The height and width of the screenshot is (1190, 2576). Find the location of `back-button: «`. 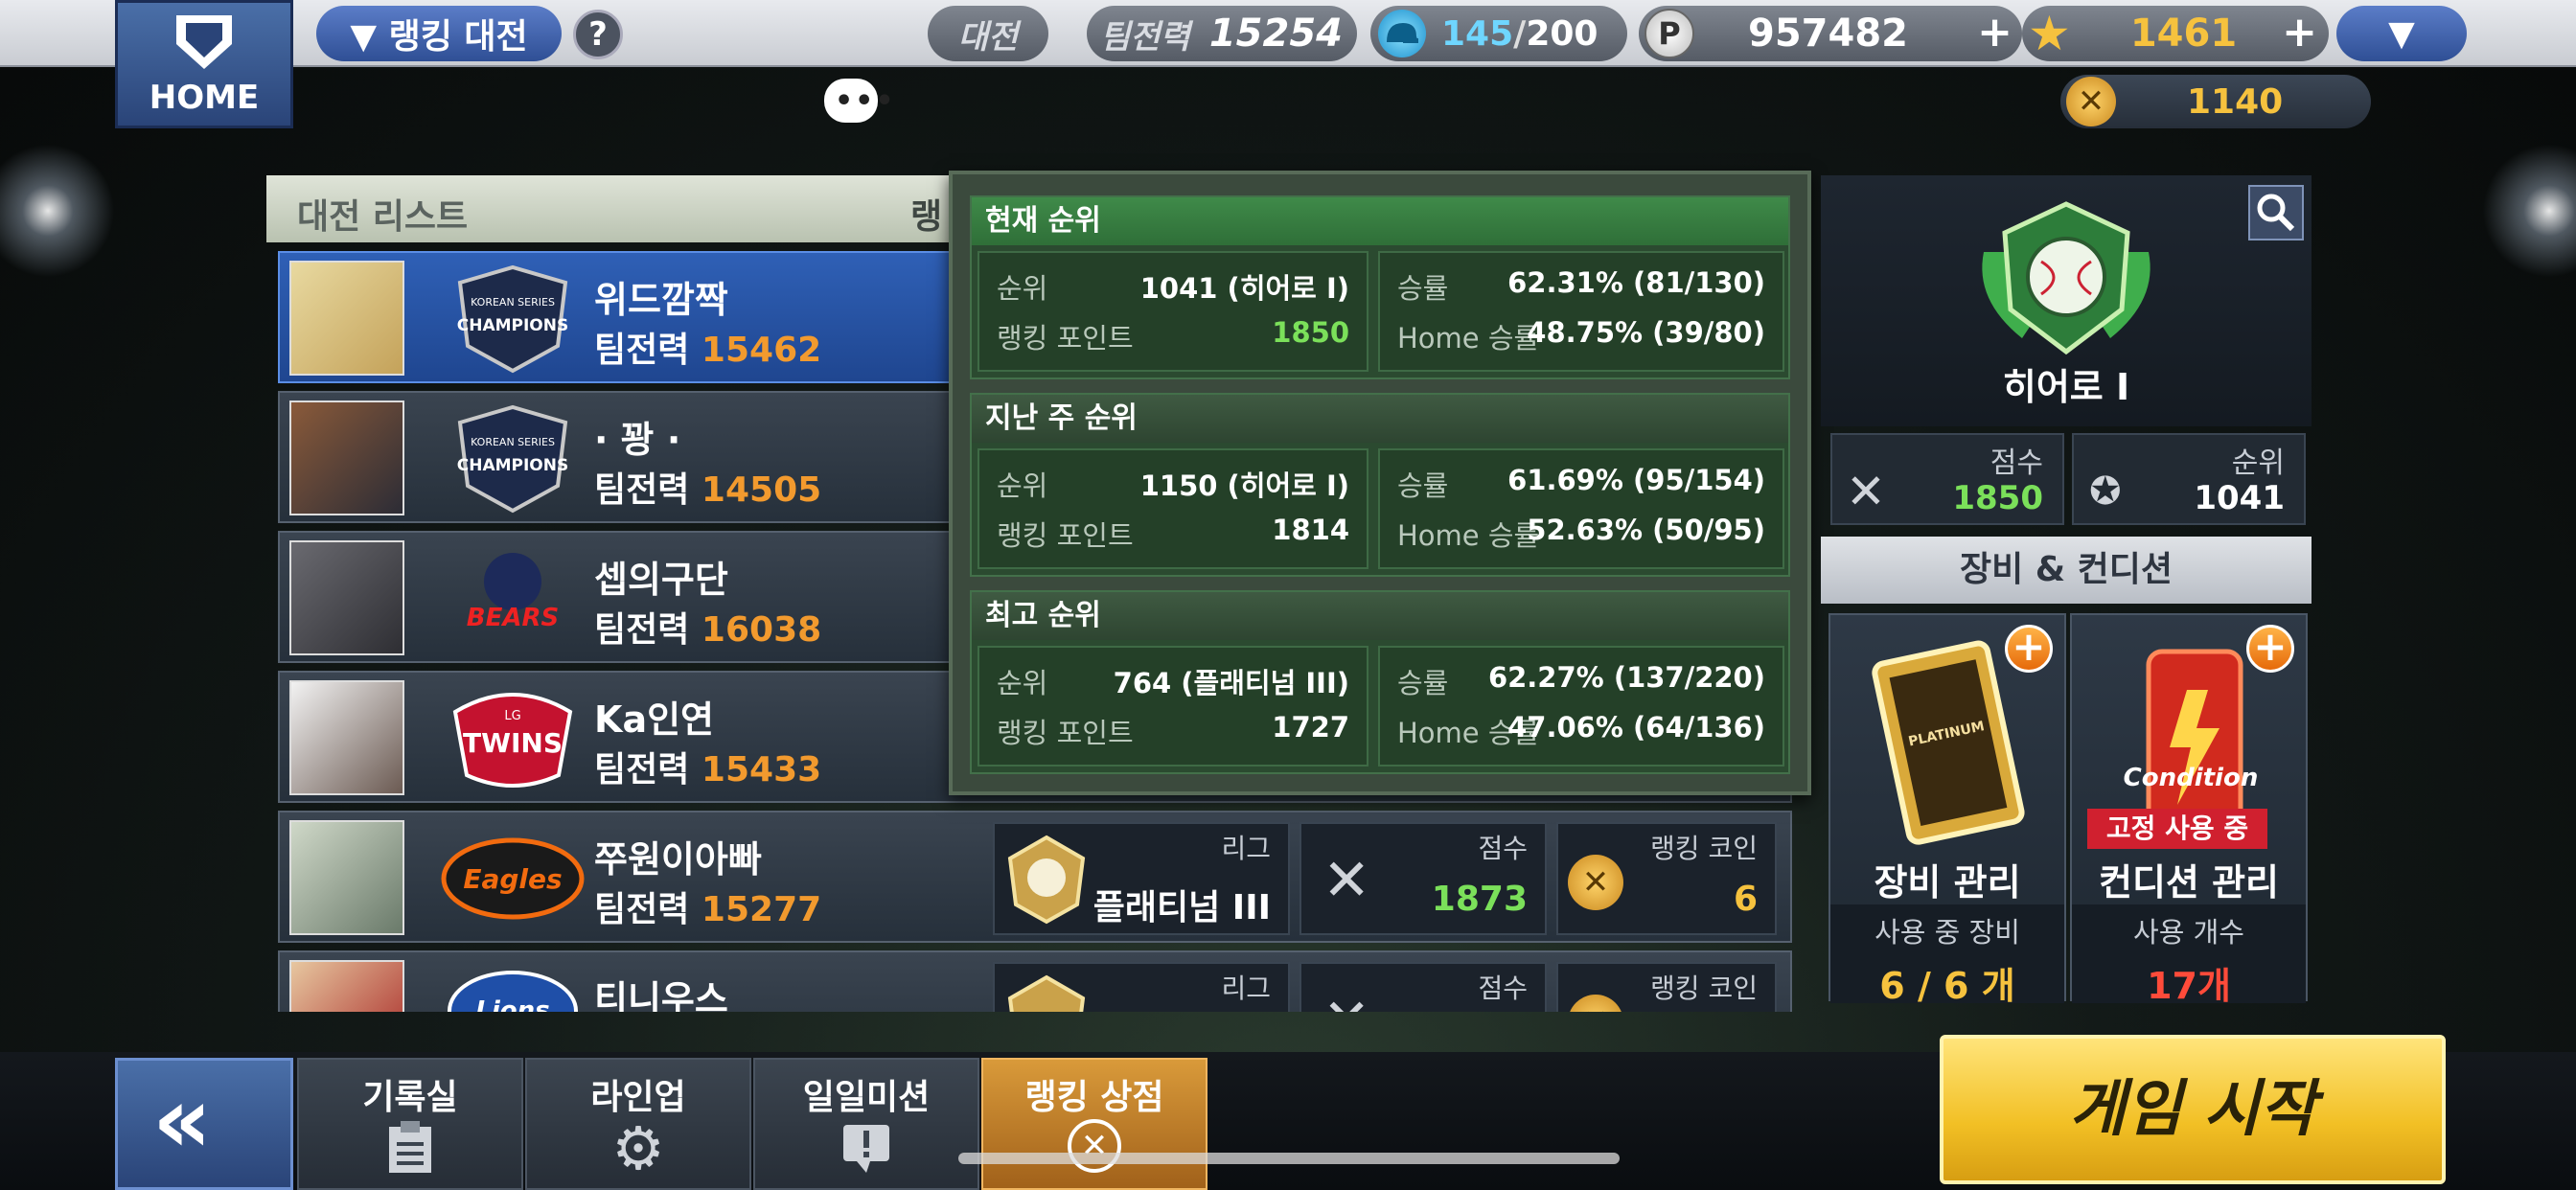

back-button: « is located at coordinates (204, 1124).